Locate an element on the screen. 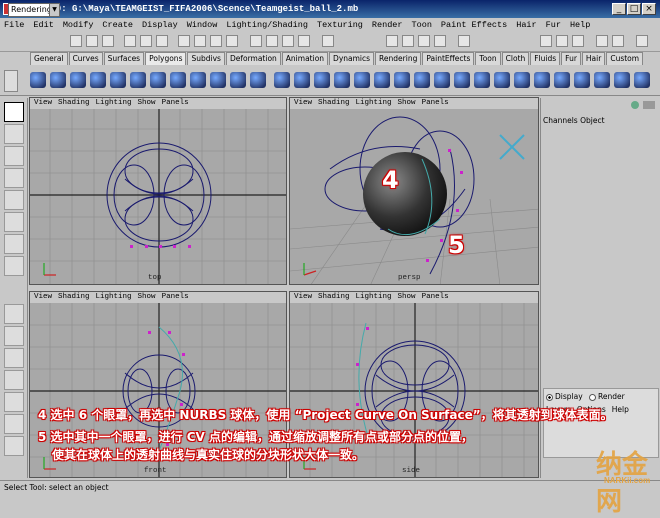 The image size is (660, 518). append-polygon-icon is located at coordinates (582, 80).